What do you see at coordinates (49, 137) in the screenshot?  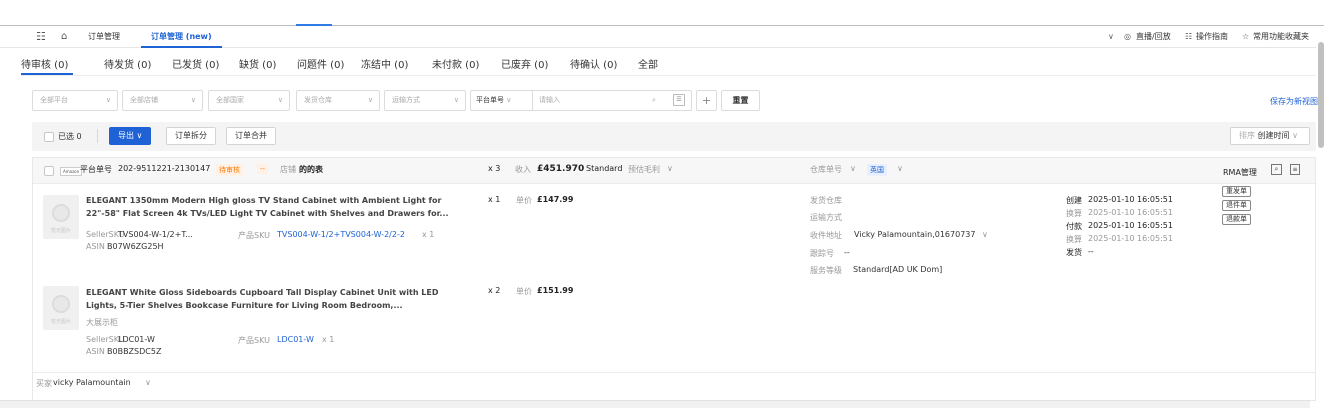 I see `select-all-checkbox` at bounding box center [49, 137].